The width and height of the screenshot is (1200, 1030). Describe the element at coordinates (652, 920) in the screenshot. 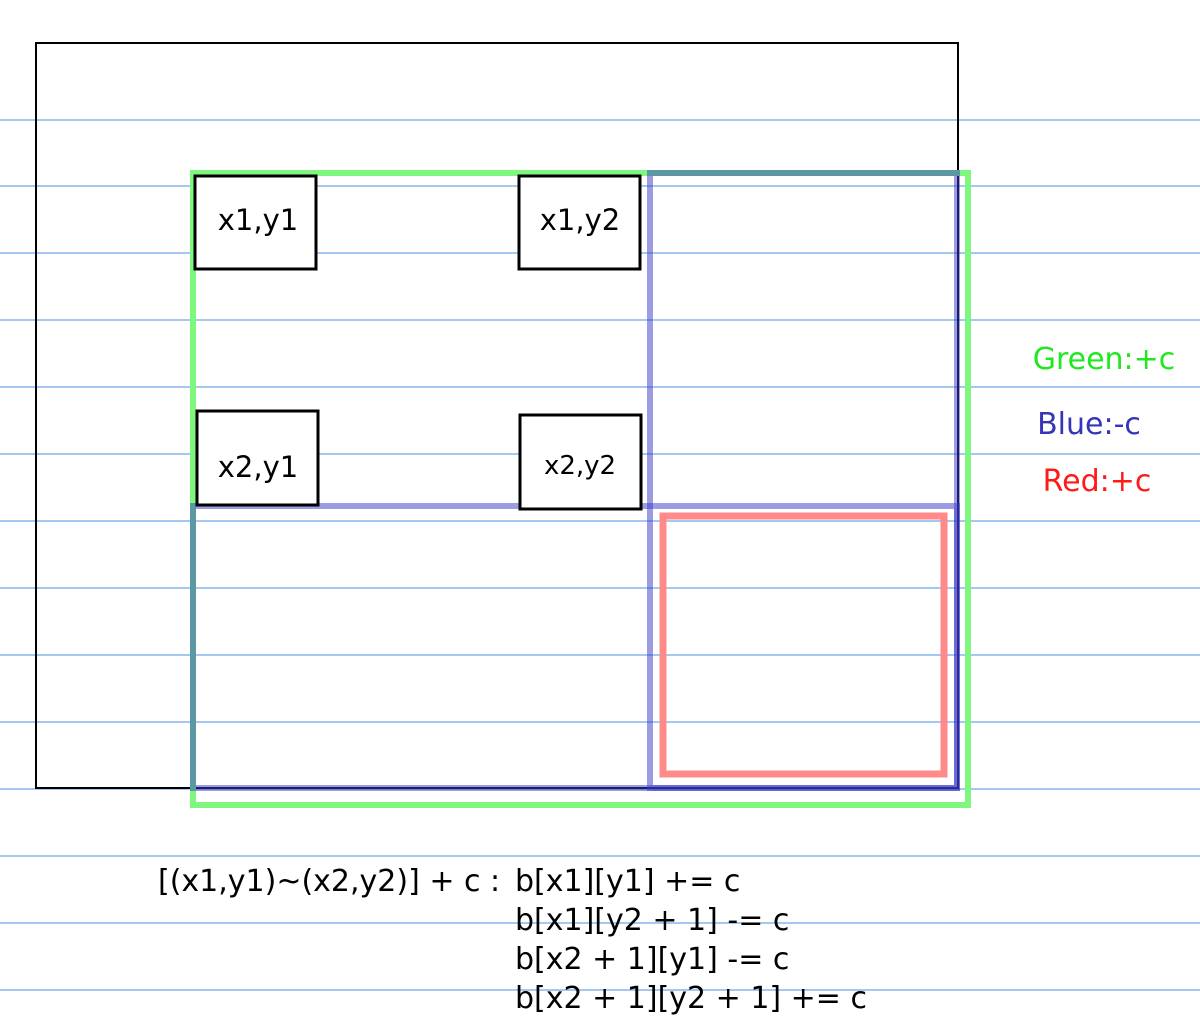

I see `formula-line: b[x1][y2 + 1] -= c` at that location.